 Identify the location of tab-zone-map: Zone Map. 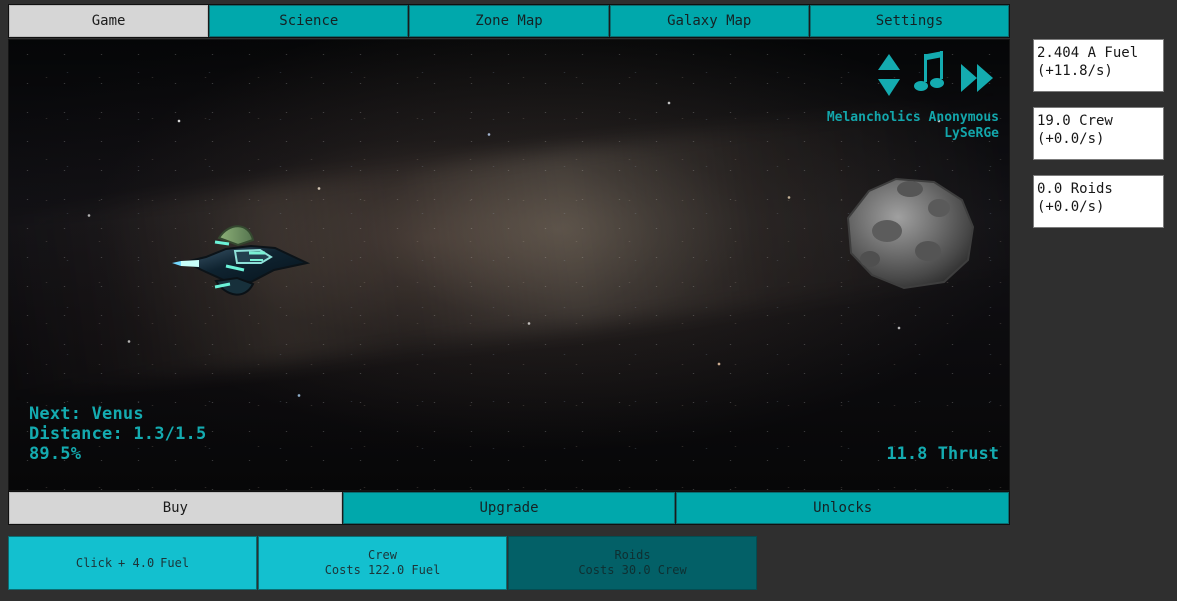
(509, 21).